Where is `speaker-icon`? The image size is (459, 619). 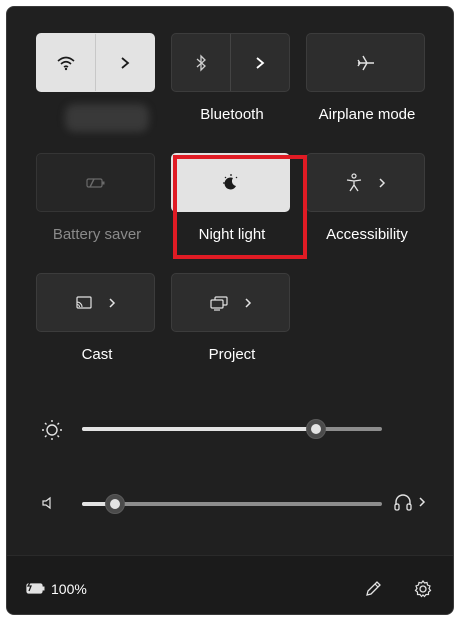 speaker-icon is located at coordinates (48, 503).